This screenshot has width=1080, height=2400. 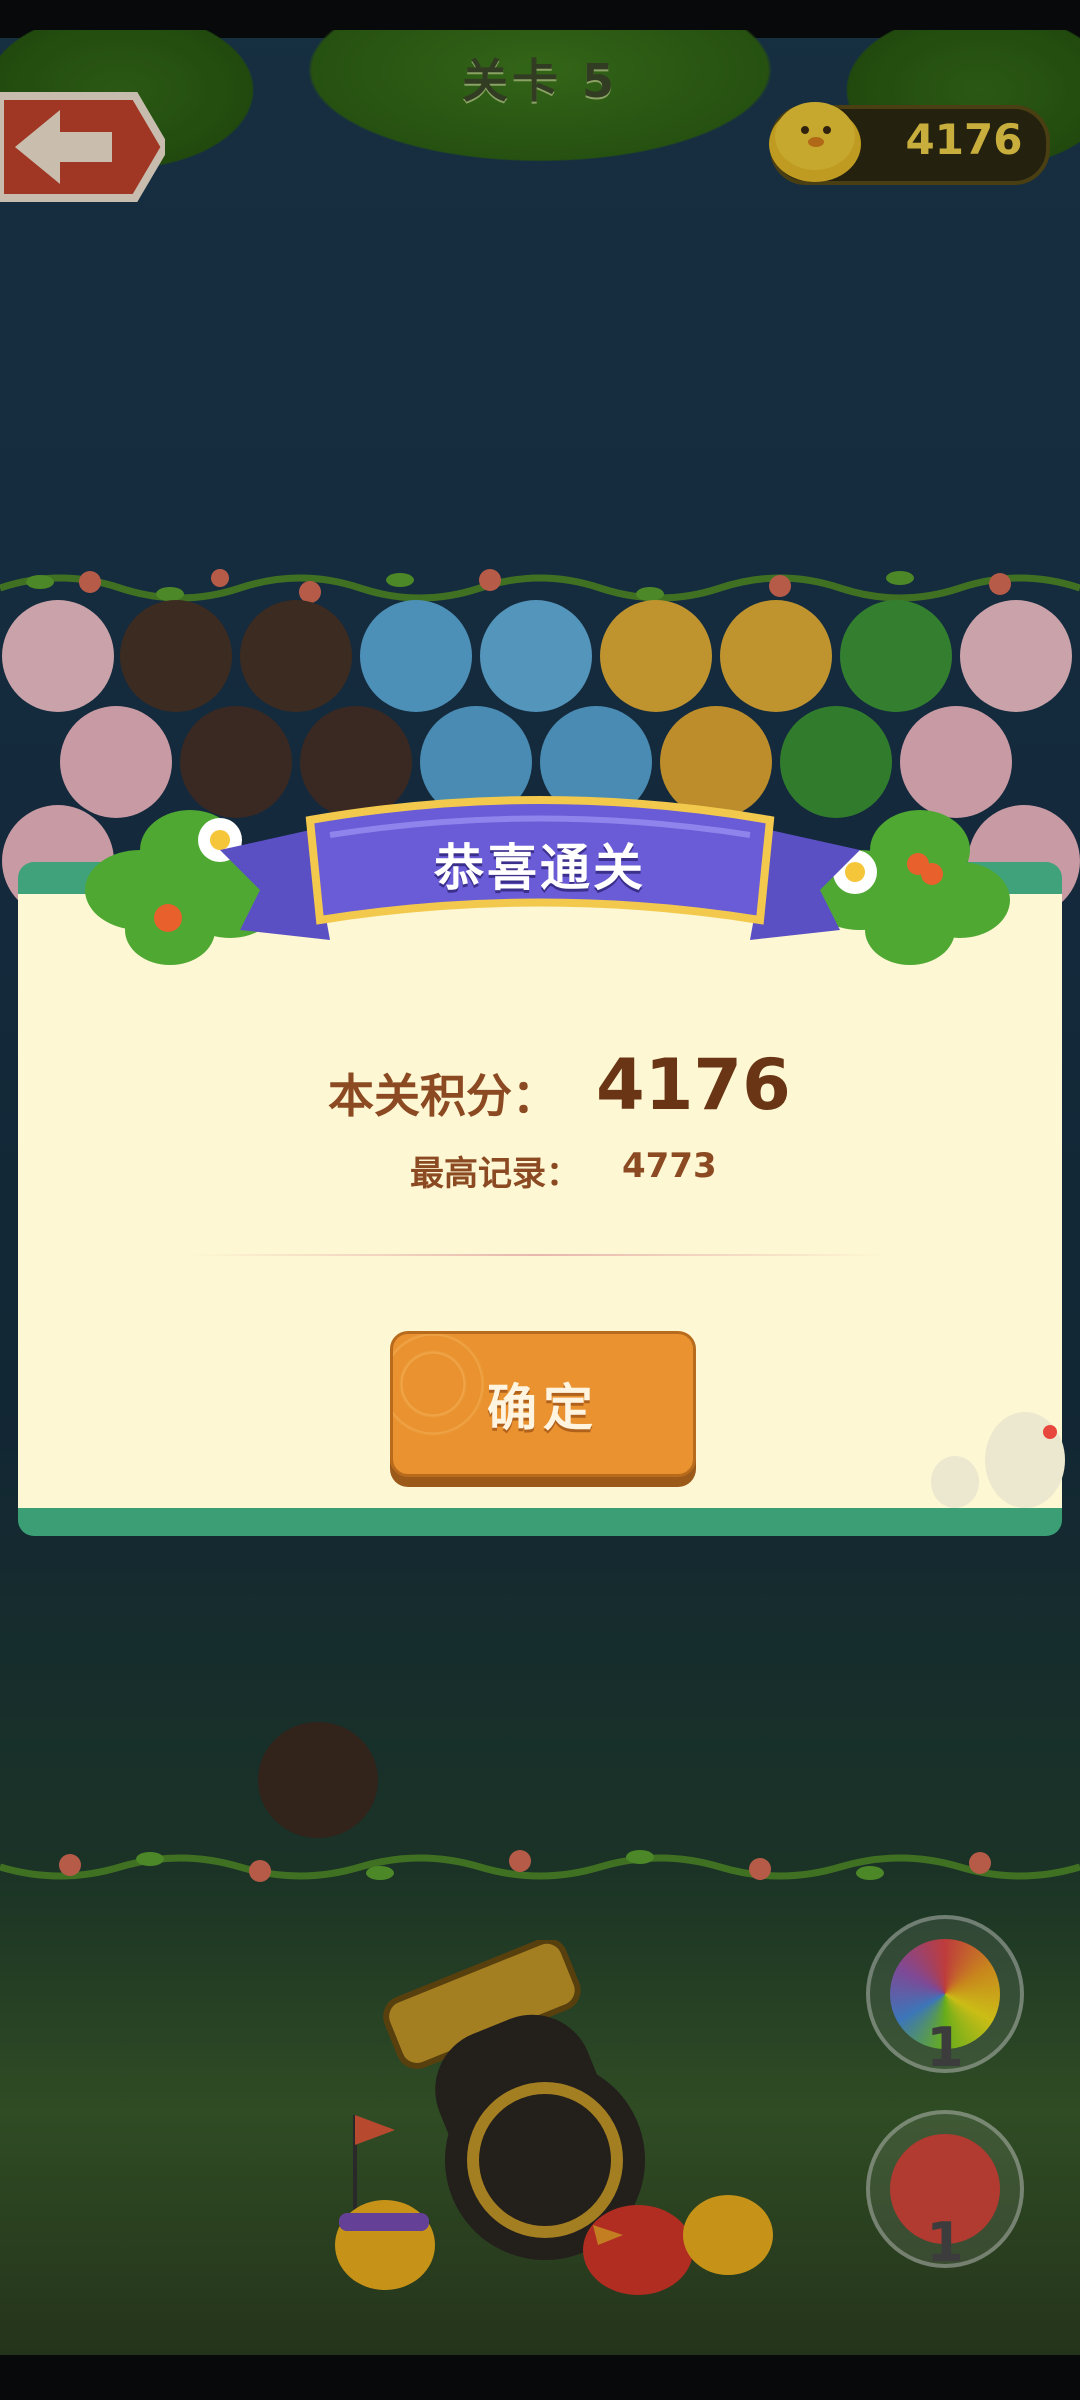 I want to click on confirm-button: 确定, so click(x=543, y=1404).